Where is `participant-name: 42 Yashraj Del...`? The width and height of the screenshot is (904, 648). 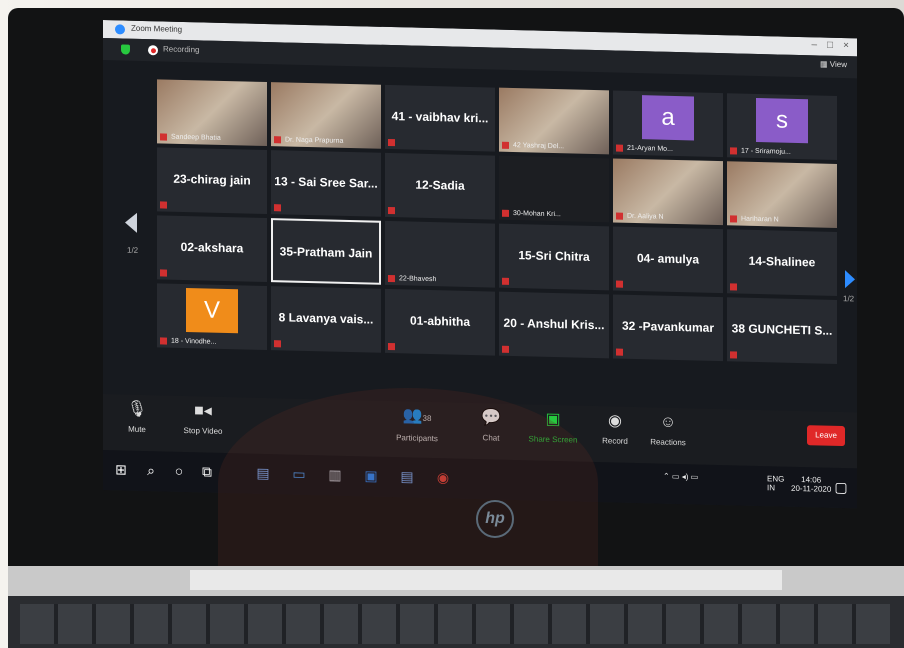
participant-name: 42 Yashraj Del... is located at coordinates (539, 146).